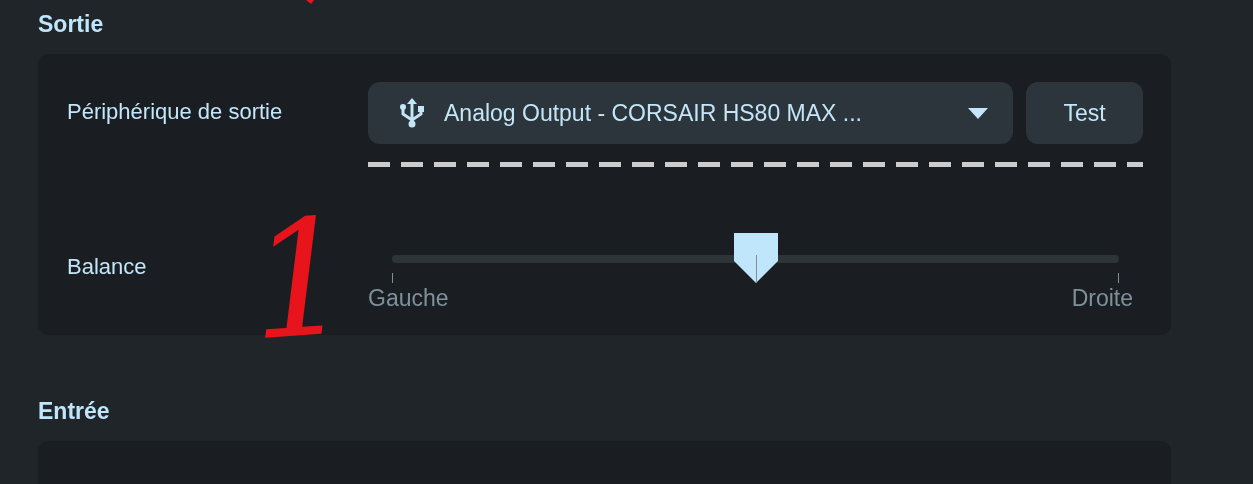  Describe the element at coordinates (175, 112) in the screenshot. I see `field-label: Périphérique de sortie` at that location.